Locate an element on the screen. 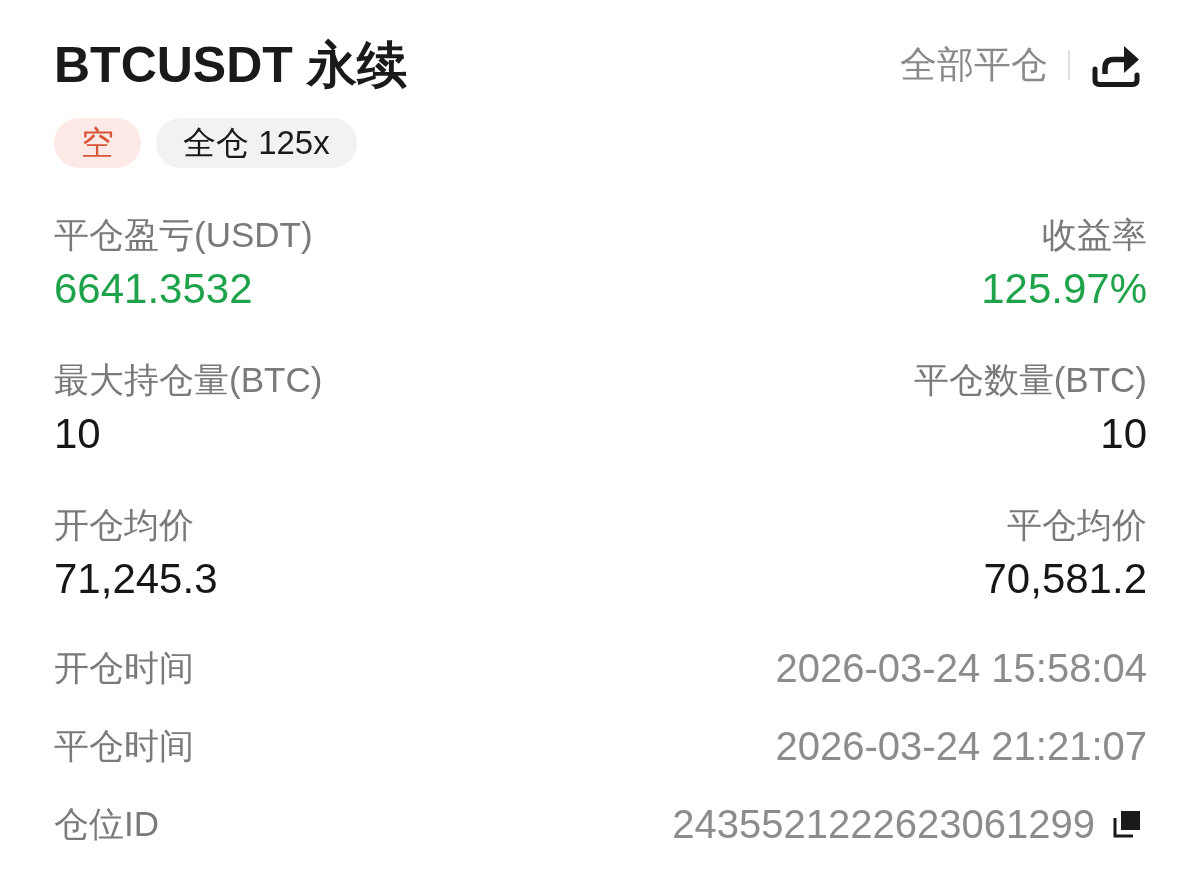 The height and width of the screenshot is (888, 1200). stat-label: 平仓盈亏(USDT) is located at coordinates (183, 235).